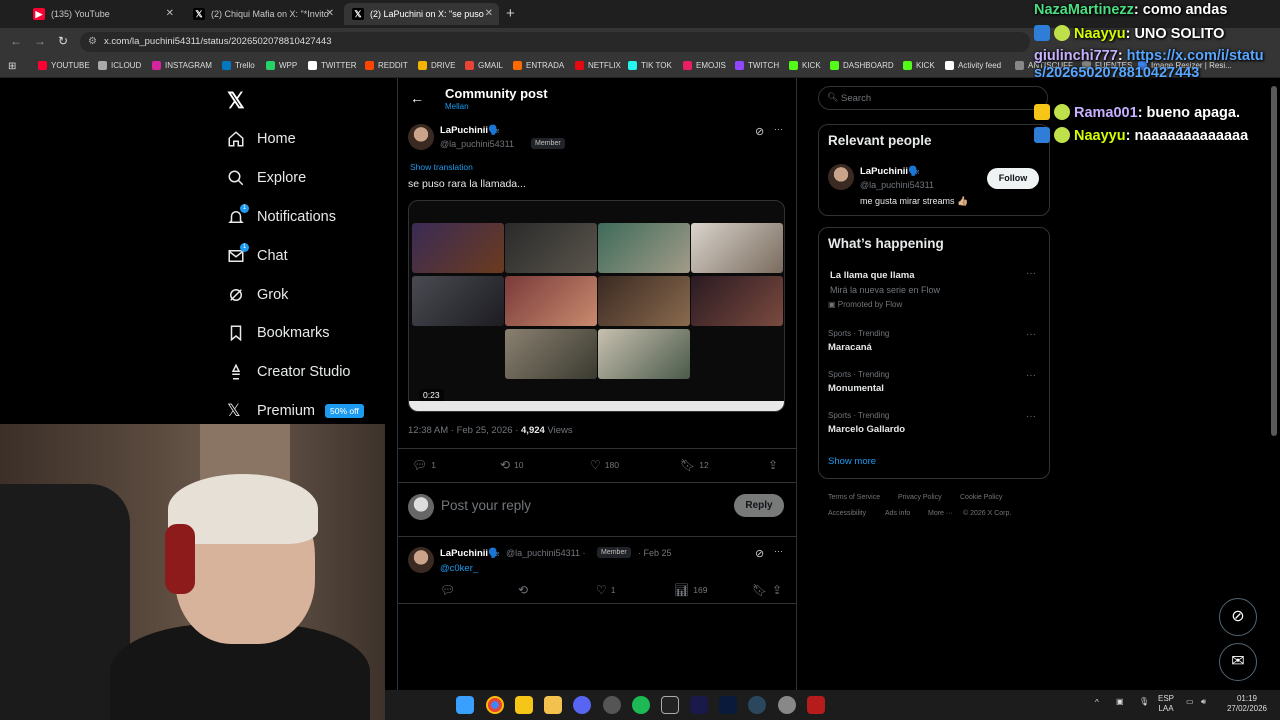  I want to click on nav-creator-studio: Creator Studio, so click(289, 372).